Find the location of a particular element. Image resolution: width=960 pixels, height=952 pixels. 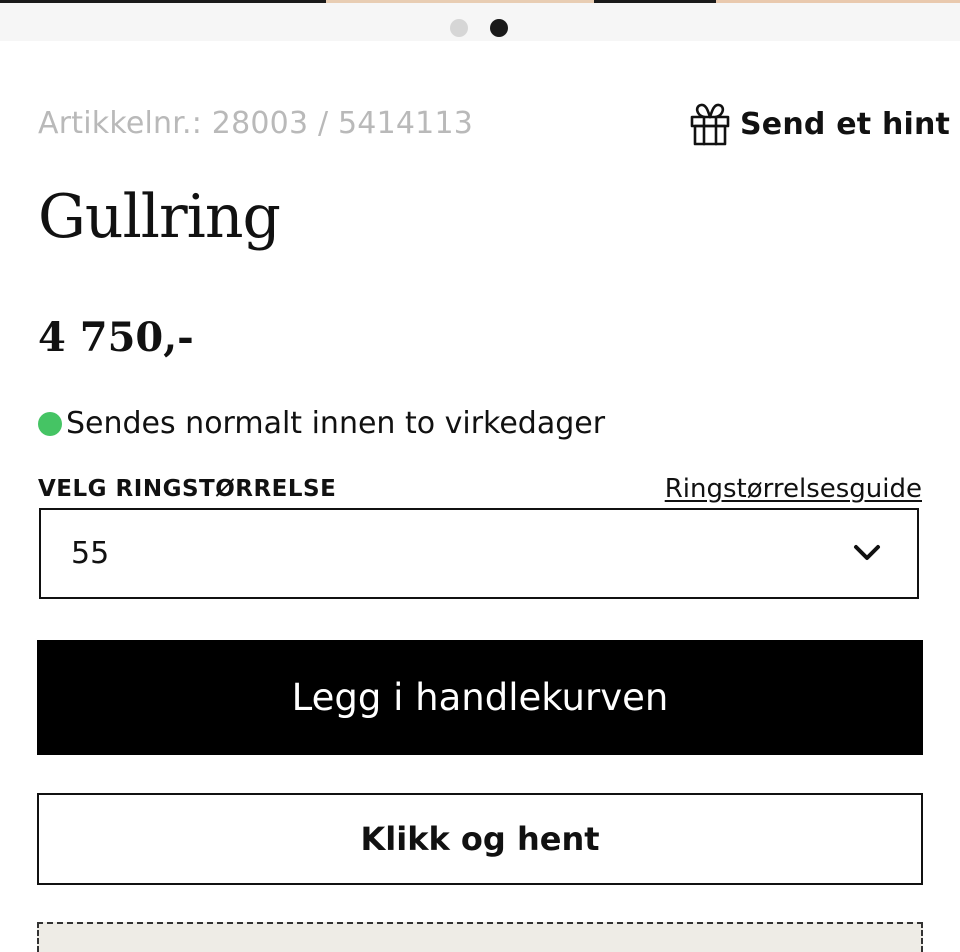

chevron-down-icon is located at coordinates (867, 552).